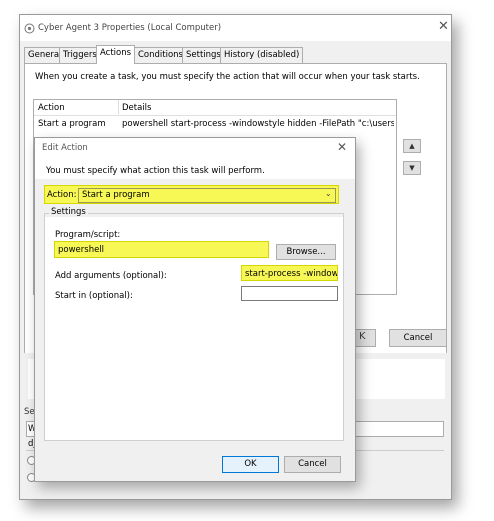 Image resolution: width=494 pixels, height=521 pixels. What do you see at coordinates (80, 55) in the screenshot?
I see `tab-triggers: Triggers` at bounding box center [80, 55].